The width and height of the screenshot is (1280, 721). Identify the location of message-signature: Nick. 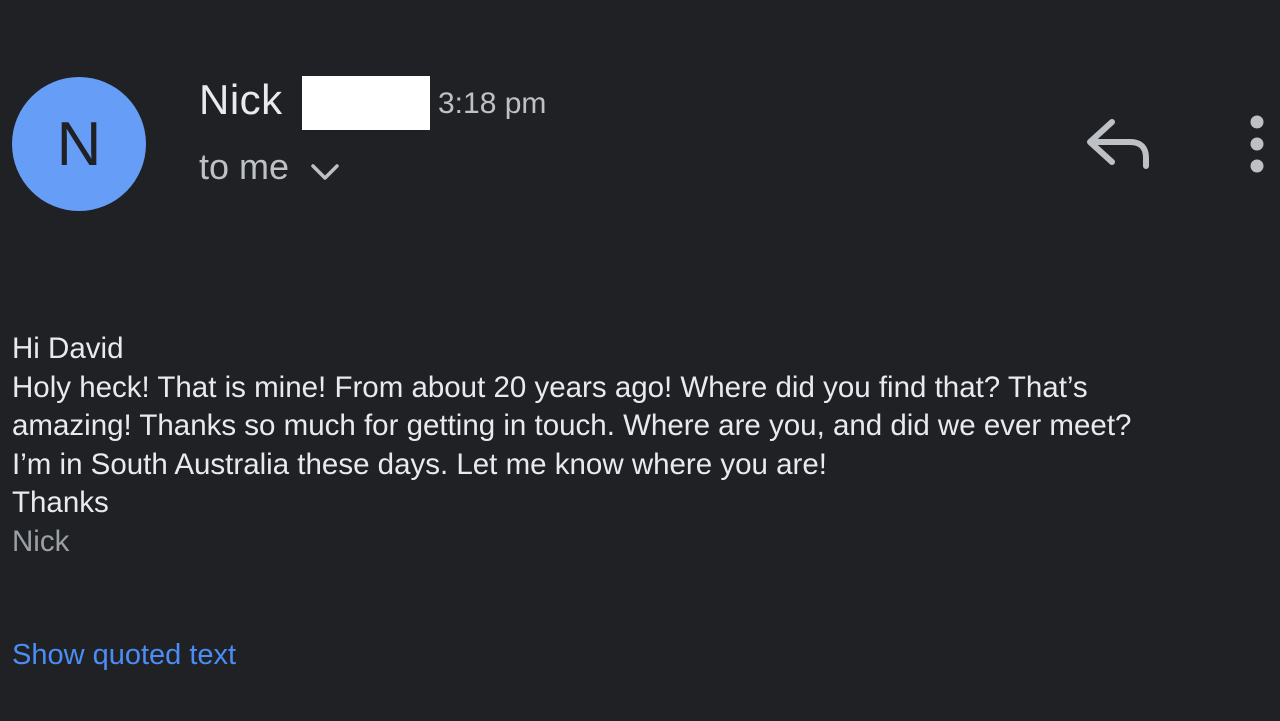
(41, 541).